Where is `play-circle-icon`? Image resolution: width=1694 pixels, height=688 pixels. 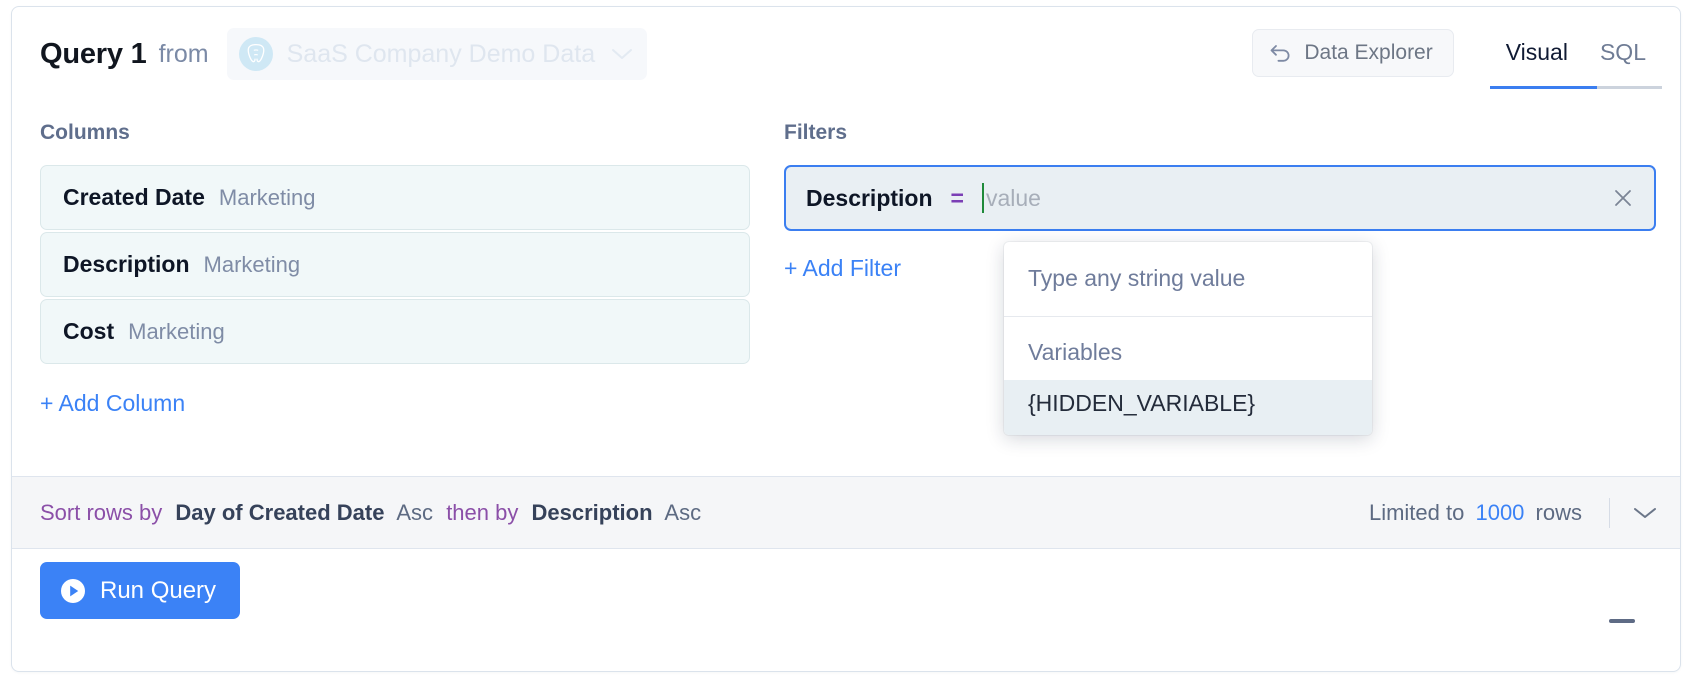 play-circle-icon is located at coordinates (73, 591).